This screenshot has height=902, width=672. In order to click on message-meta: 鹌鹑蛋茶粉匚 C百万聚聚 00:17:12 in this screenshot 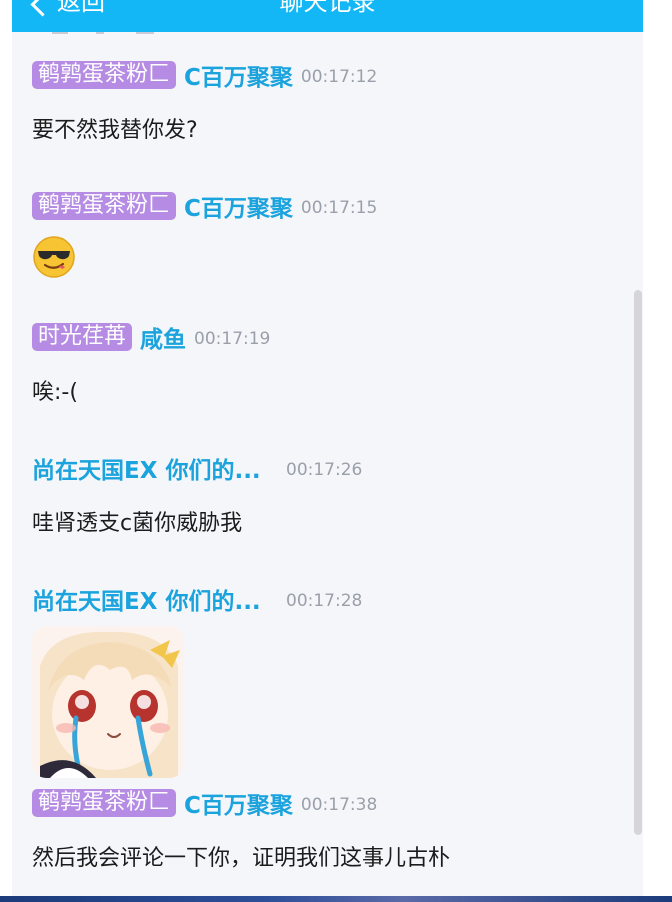, I will do `click(327, 75)`.